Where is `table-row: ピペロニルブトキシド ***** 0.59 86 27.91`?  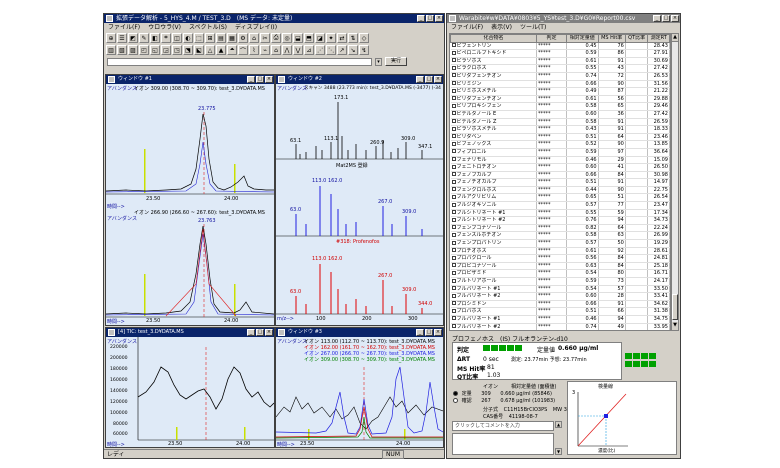 table-row: ピペロニルブトキシド ***** 0.59 86 27.91 is located at coordinates (560, 53).